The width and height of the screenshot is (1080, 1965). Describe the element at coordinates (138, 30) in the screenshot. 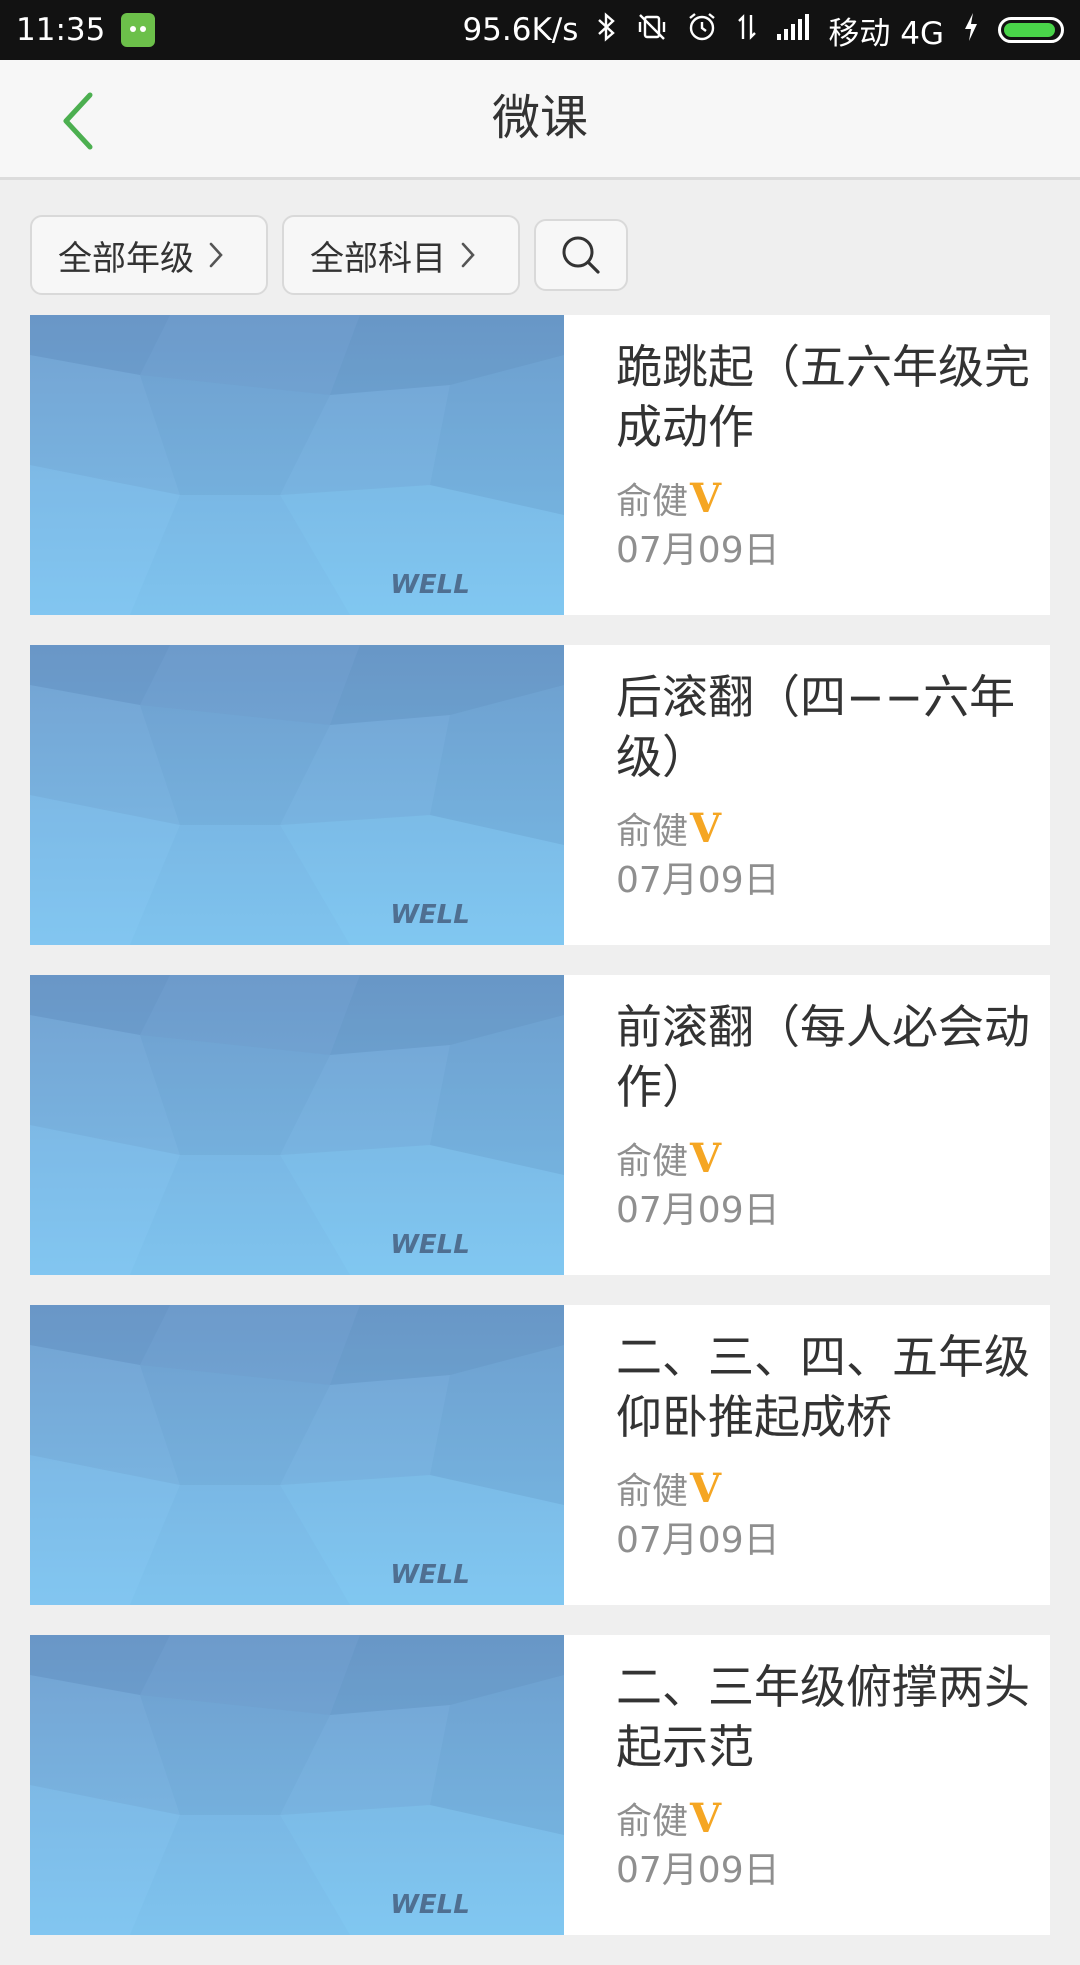

I see `app-notification-icon` at that location.